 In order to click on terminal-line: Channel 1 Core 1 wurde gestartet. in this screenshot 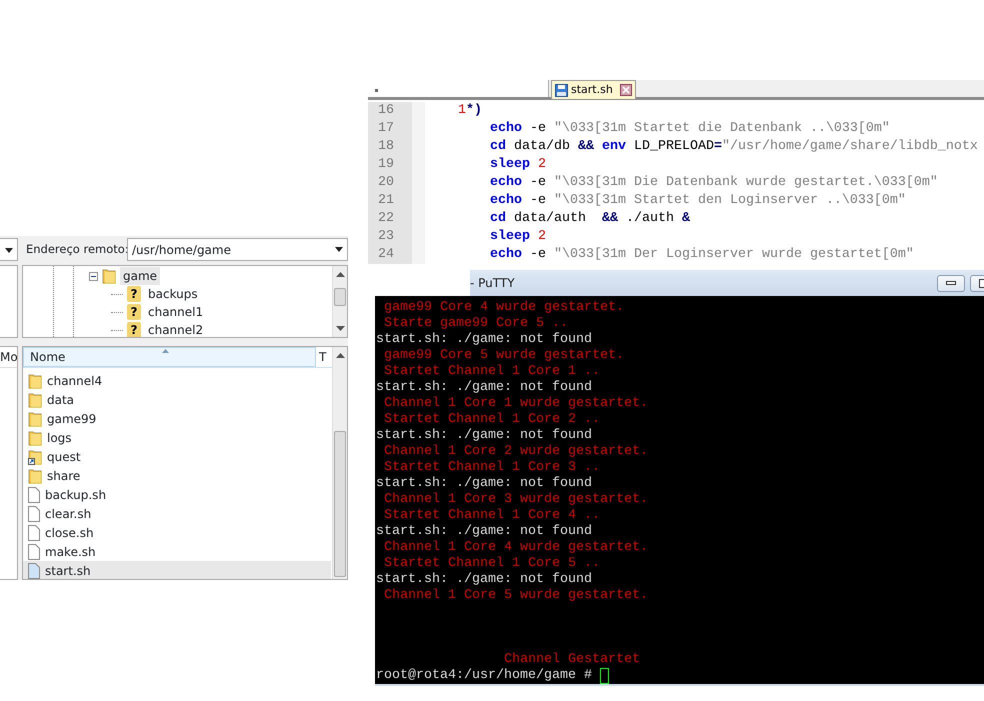, I will do `click(516, 404)`.